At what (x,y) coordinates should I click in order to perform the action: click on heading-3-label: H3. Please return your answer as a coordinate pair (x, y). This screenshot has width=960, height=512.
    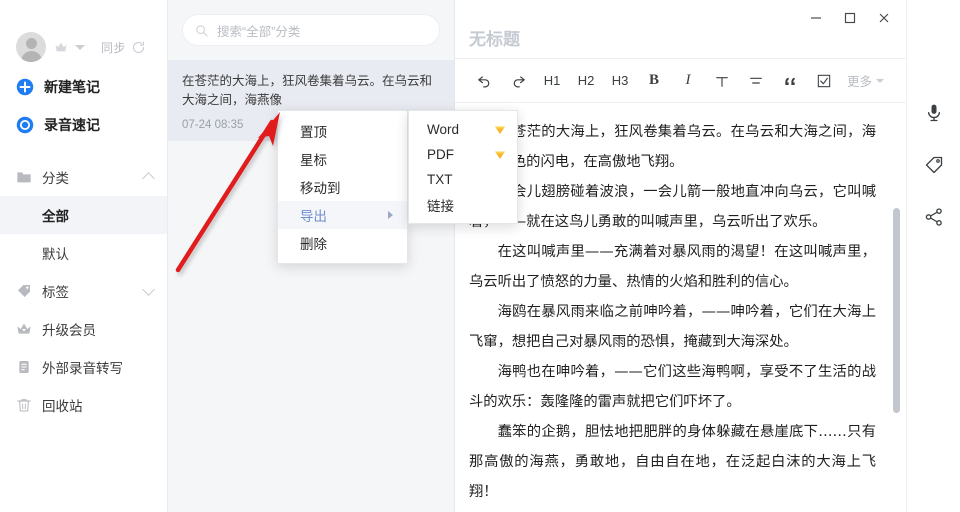
    Looking at the image, I should click on (620, 80).